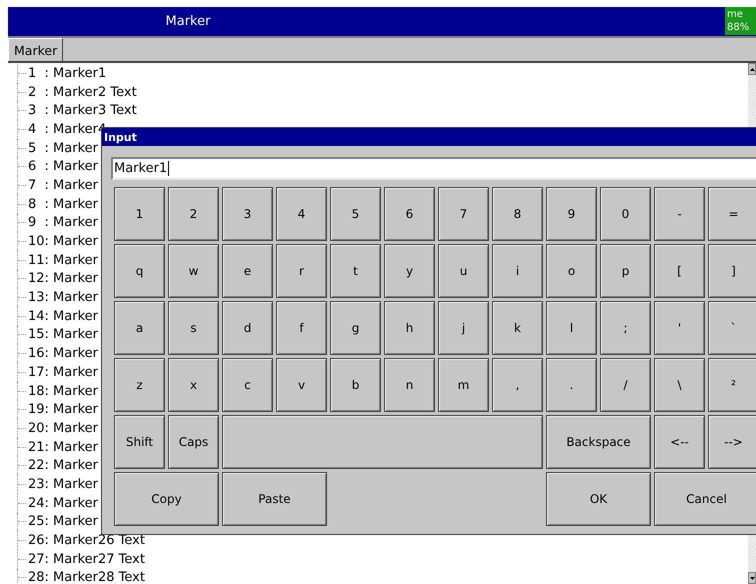  Describe the element at coordinates (301, 328) in the screenshot. I see `key: f` at that location.